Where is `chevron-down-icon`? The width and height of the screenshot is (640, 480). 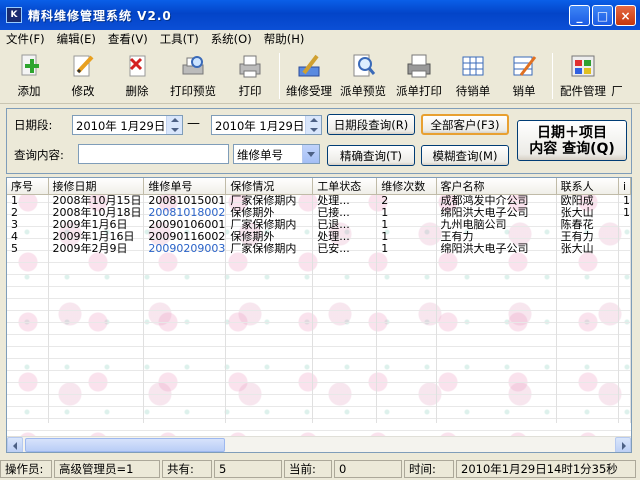 chevron-down-icon is located at coordinates (310, 154).